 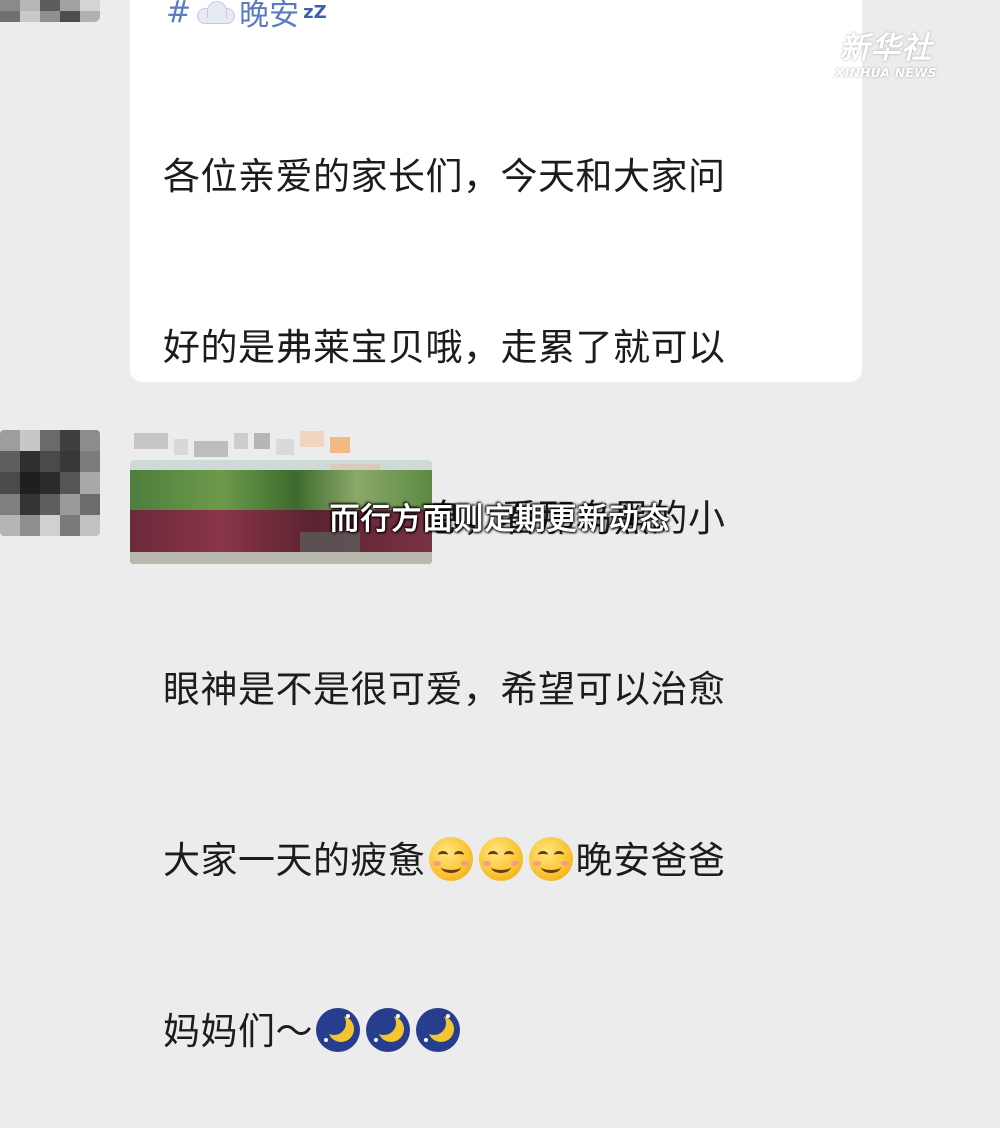 I want to click on watermark-cn: 新华社, so click(x=886, y=48).